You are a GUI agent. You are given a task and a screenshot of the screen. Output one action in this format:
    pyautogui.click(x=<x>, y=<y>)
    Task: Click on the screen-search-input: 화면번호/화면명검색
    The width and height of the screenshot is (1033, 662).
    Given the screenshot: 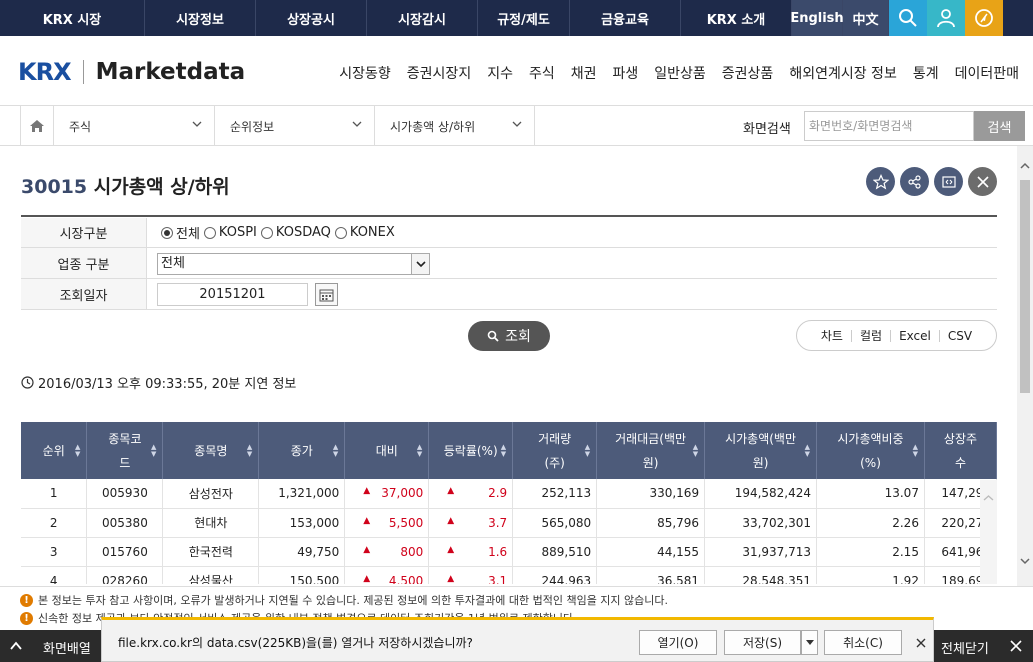 What is the action you would take?
    pyautogui.click(x=889, y=126)
    